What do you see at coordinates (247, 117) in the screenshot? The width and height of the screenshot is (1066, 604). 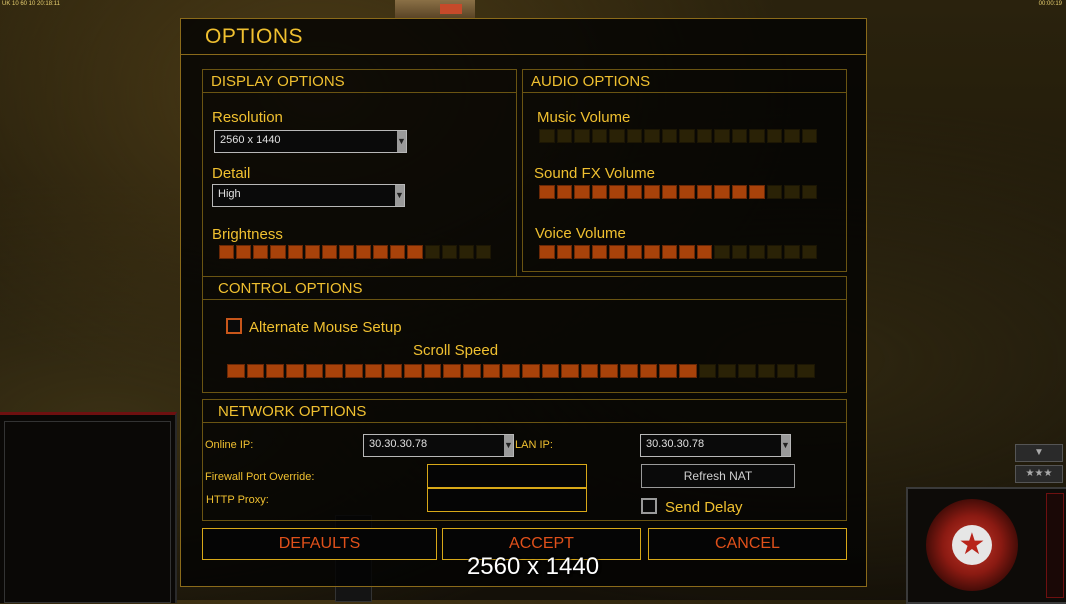 I see `resolution-label: Resolution` at bounding box center [247, 117].